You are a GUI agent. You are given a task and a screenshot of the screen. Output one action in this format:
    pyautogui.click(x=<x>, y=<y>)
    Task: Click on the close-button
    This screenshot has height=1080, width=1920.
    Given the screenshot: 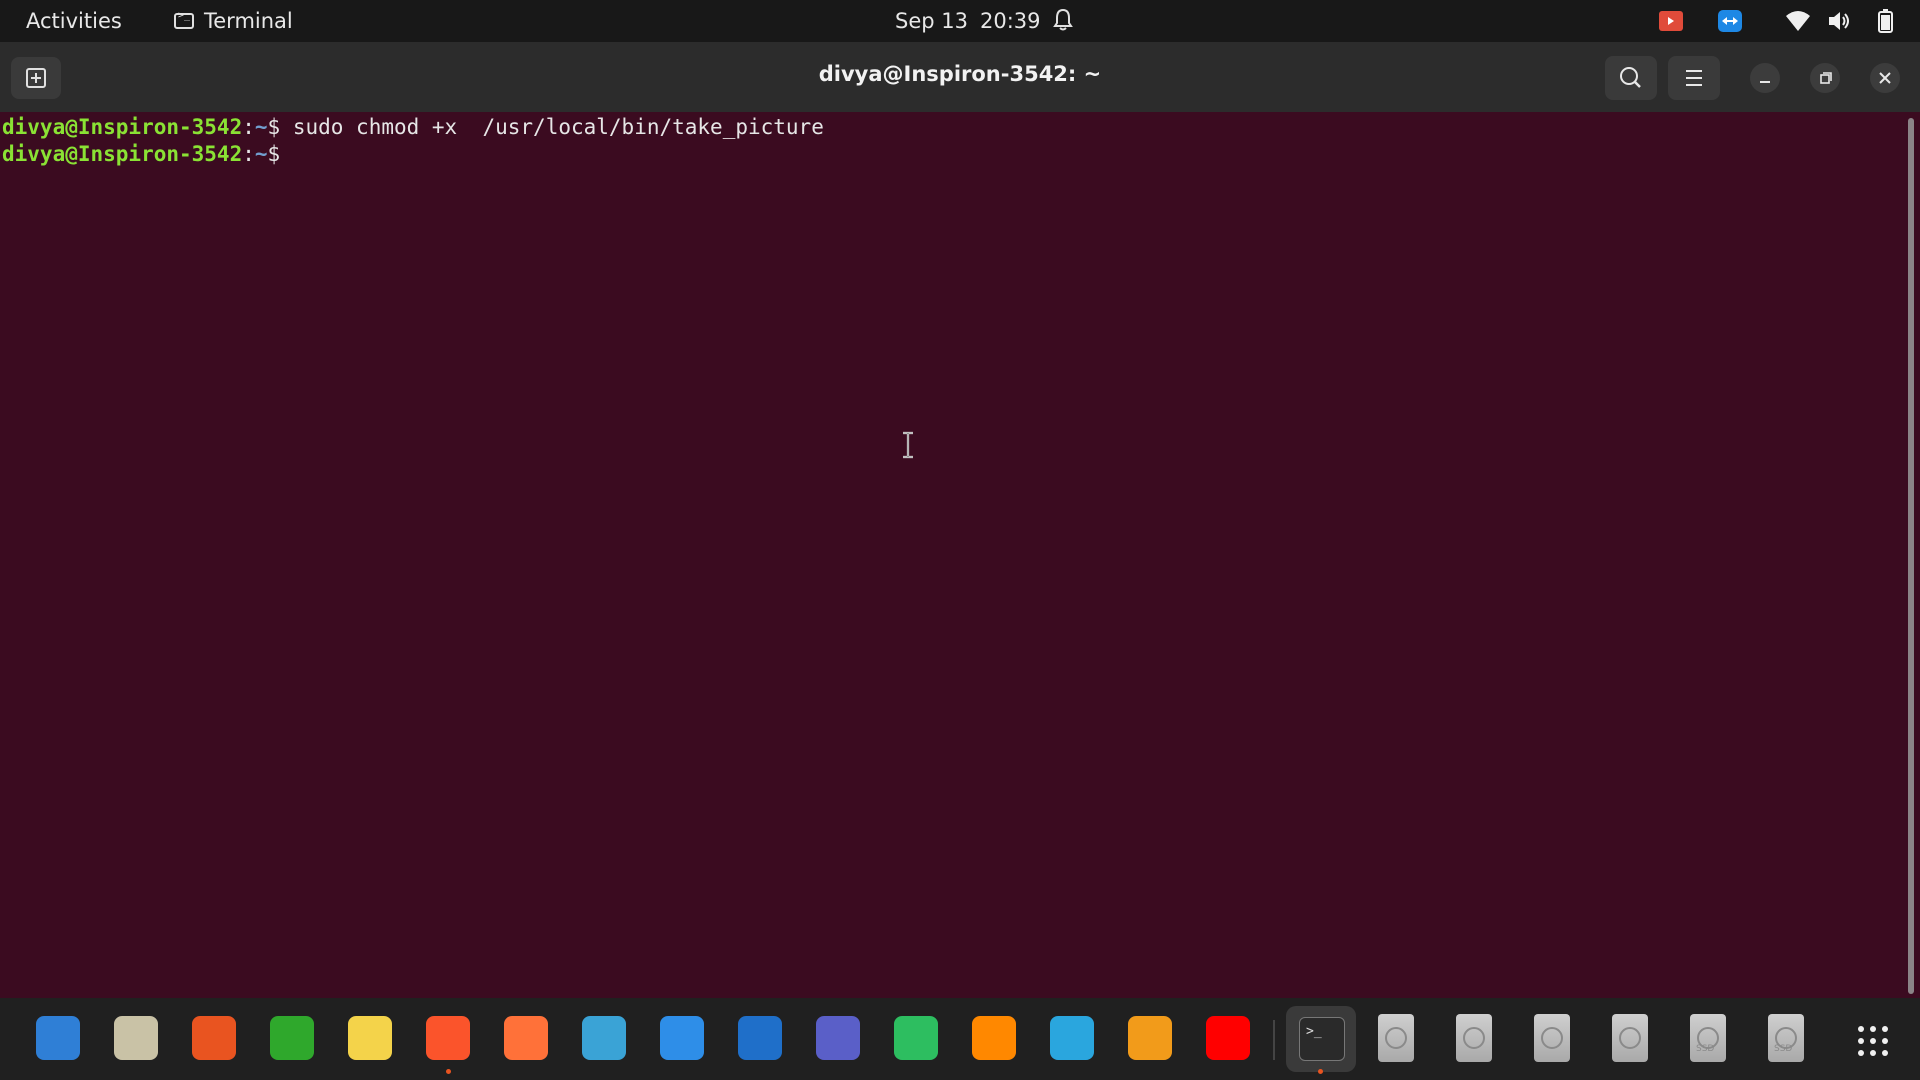 What is the action you would take?
    pyautogui.click(x=1885, y=78)
    